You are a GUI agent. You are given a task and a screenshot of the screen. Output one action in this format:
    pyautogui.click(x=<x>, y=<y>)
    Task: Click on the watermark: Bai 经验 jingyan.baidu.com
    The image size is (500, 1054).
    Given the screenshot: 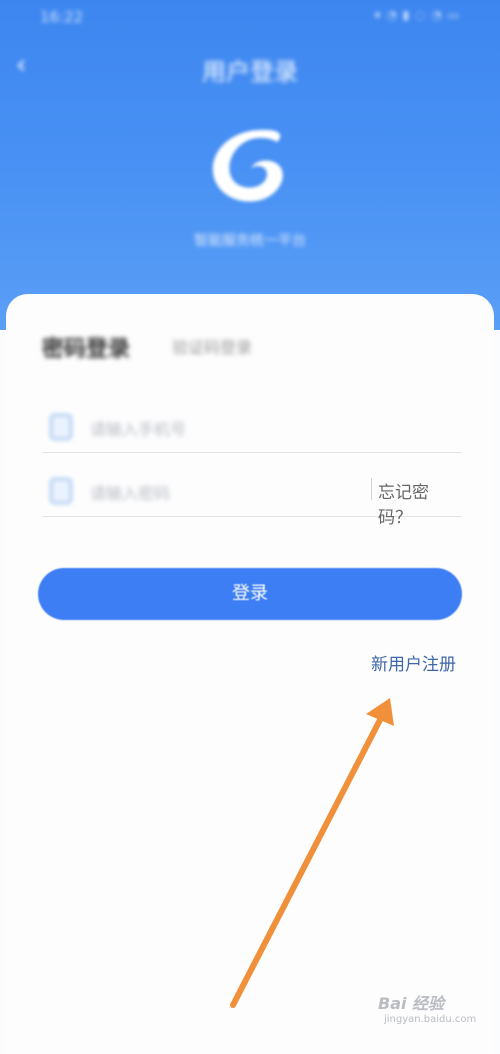 What is the action you would take?
    pyautogui.click(x=427, y=1011)
    